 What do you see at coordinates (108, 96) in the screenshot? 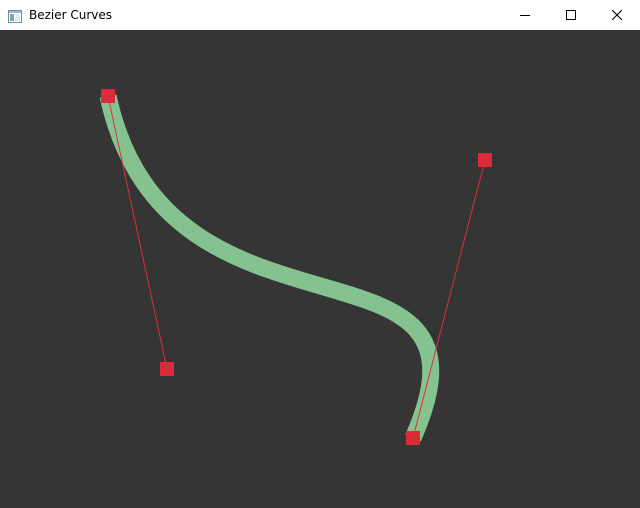
I see `control-point-start` at bounding box center [108, 96].